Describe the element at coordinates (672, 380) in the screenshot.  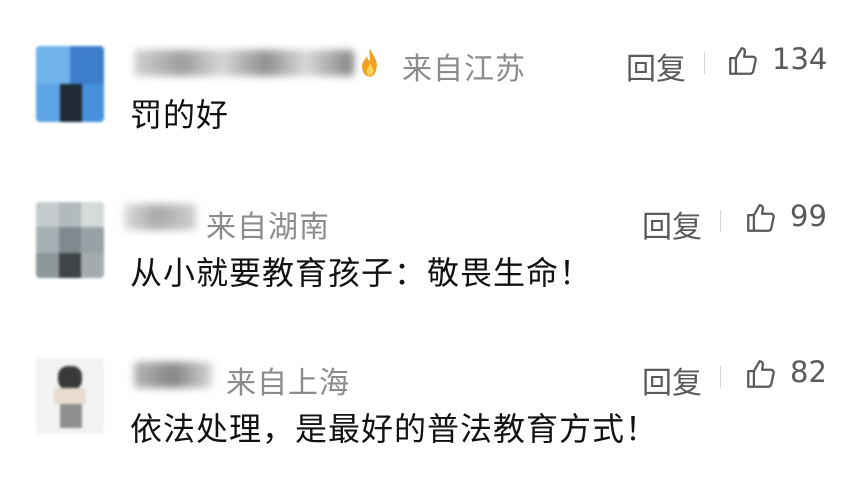
I see `reply-button: 回复` at that location.